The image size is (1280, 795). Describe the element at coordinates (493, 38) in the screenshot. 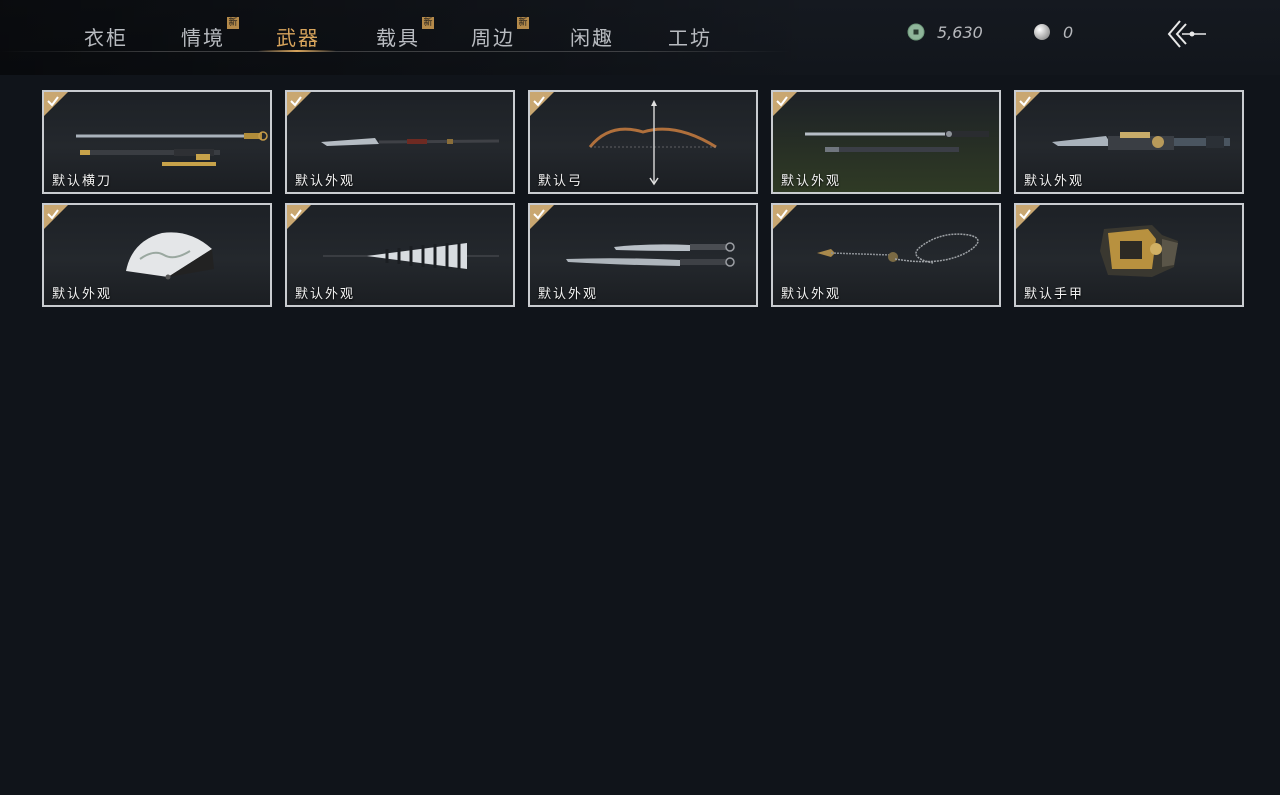

I see `tab-label: 周边` at that location.